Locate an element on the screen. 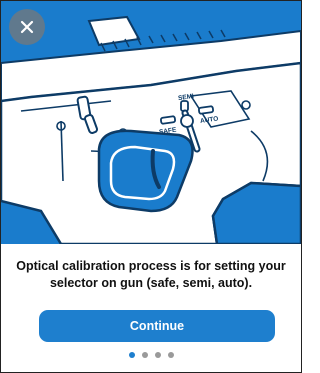  pagination-dots is located at coordinates (151, 355).